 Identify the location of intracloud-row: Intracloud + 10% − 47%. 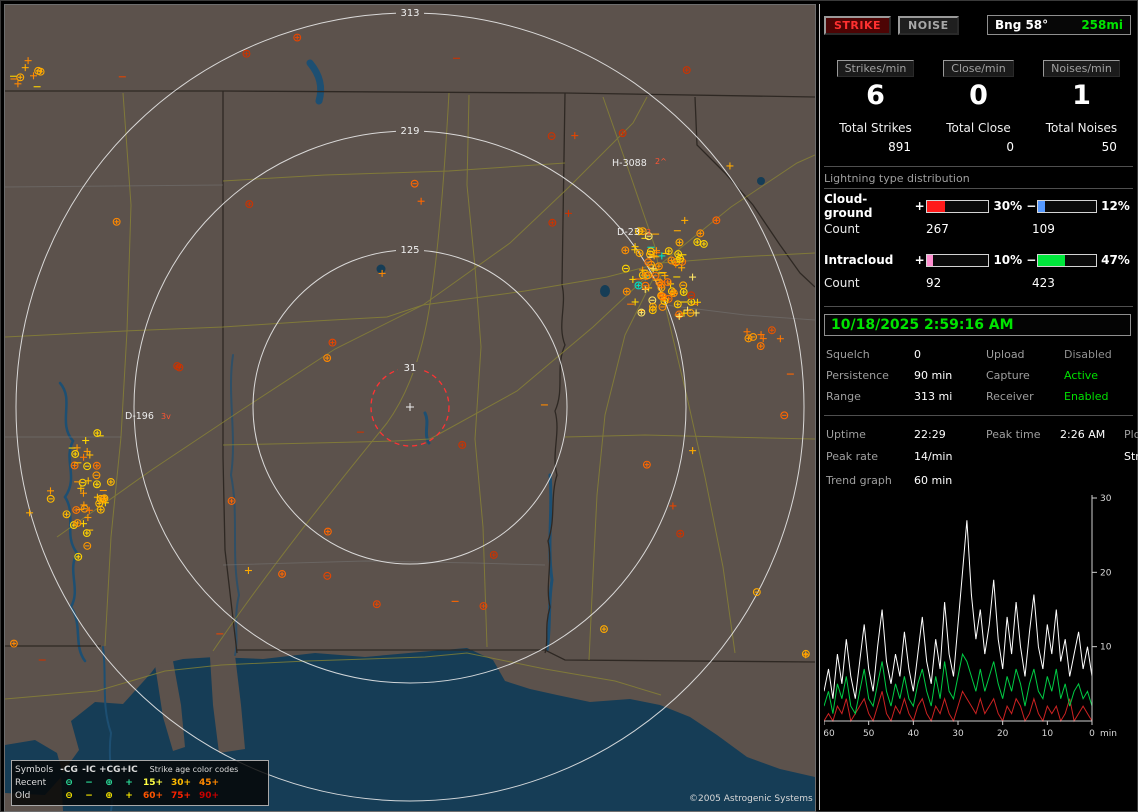
(978, 260).